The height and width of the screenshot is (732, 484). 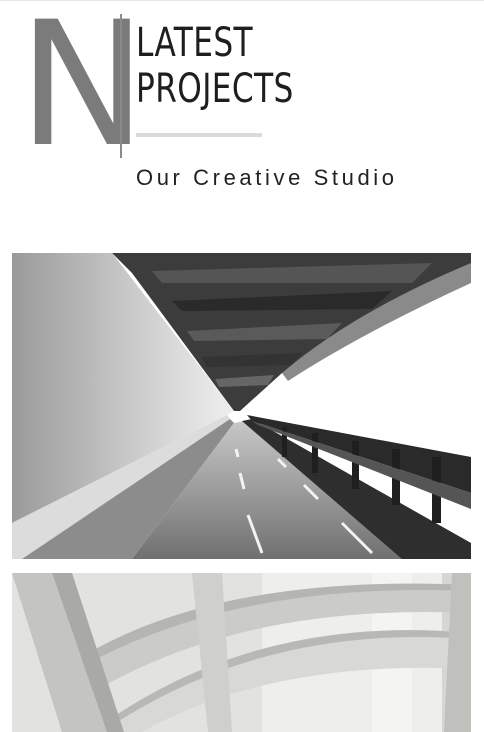 What do you see at coordinates (199, 135) in the screenshot?
I see `title-underline` at bounding box center [199, 135].